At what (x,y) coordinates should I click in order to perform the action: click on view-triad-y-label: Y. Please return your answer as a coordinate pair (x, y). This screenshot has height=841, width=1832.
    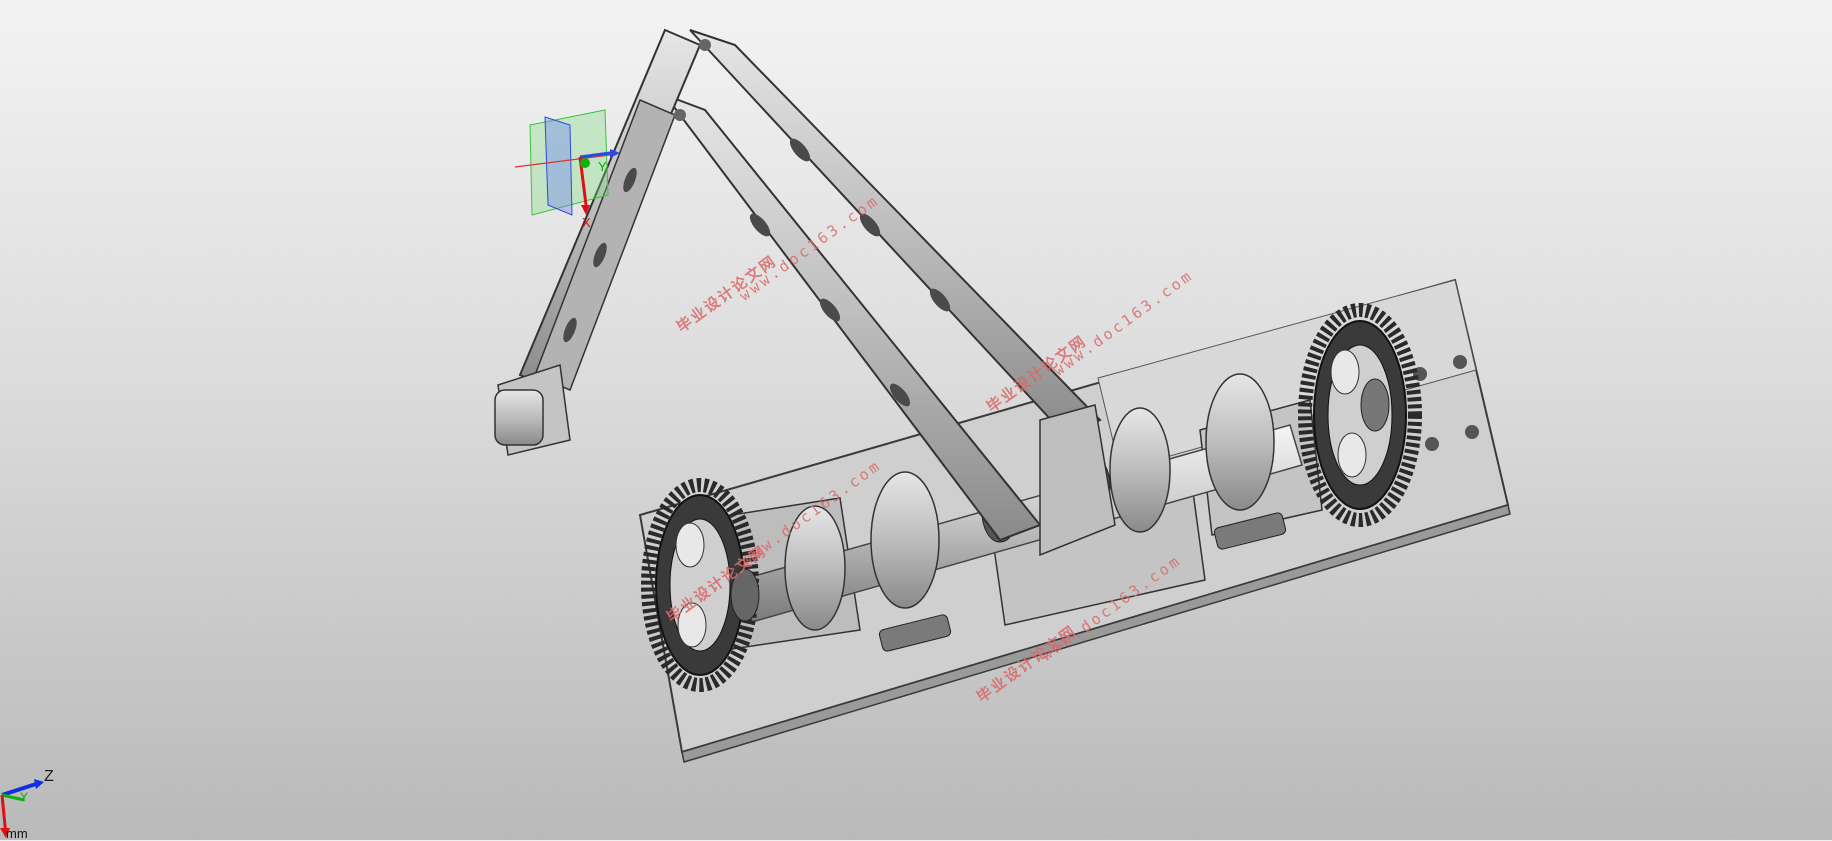
    Looking at the image, I should click on (24, 797).